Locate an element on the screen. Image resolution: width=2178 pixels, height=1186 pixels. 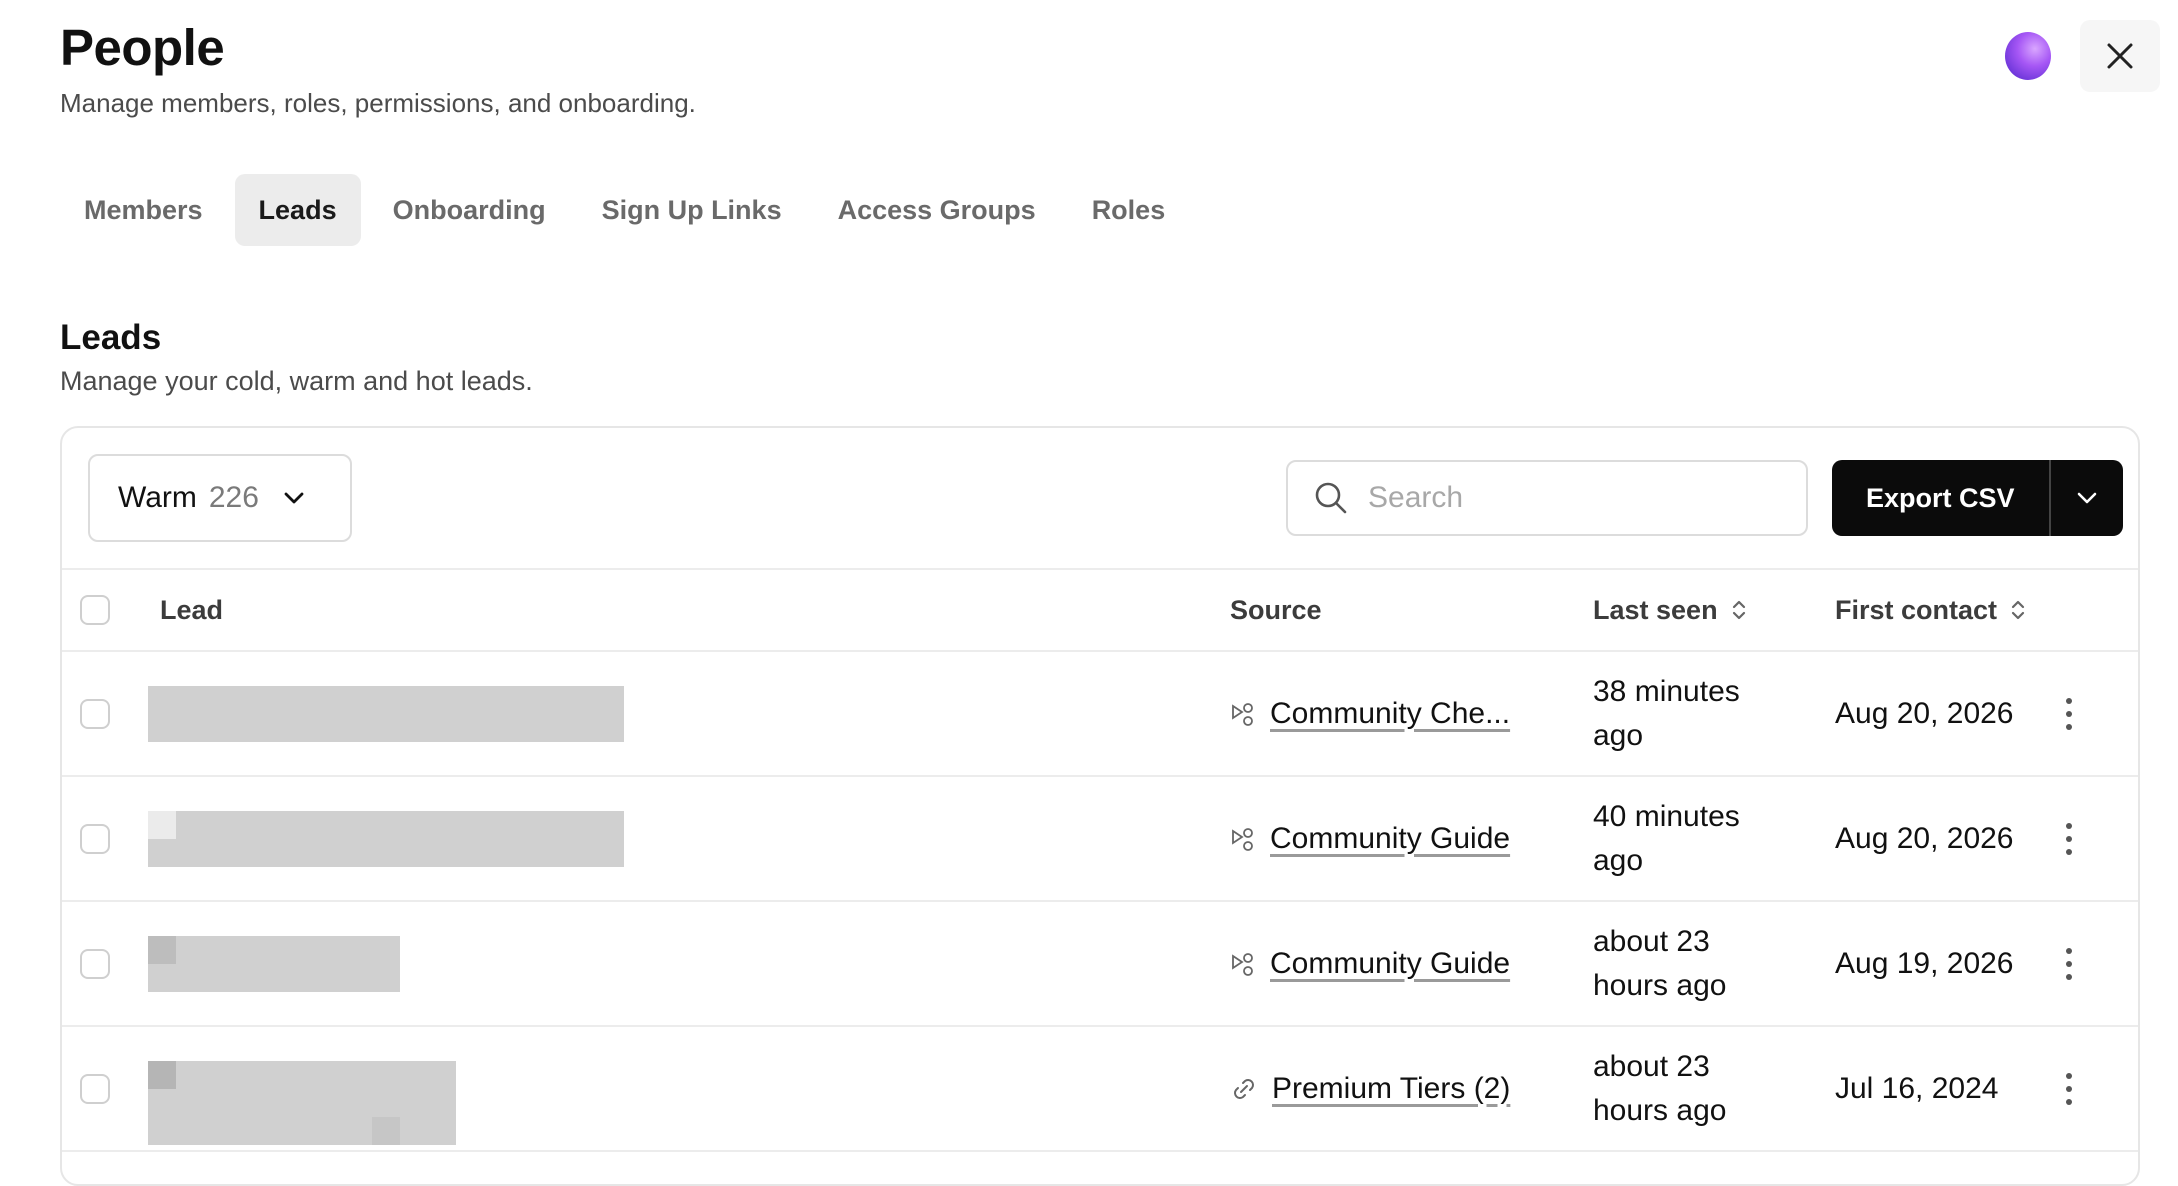
page-title: People is located at coordinates (142, 47).